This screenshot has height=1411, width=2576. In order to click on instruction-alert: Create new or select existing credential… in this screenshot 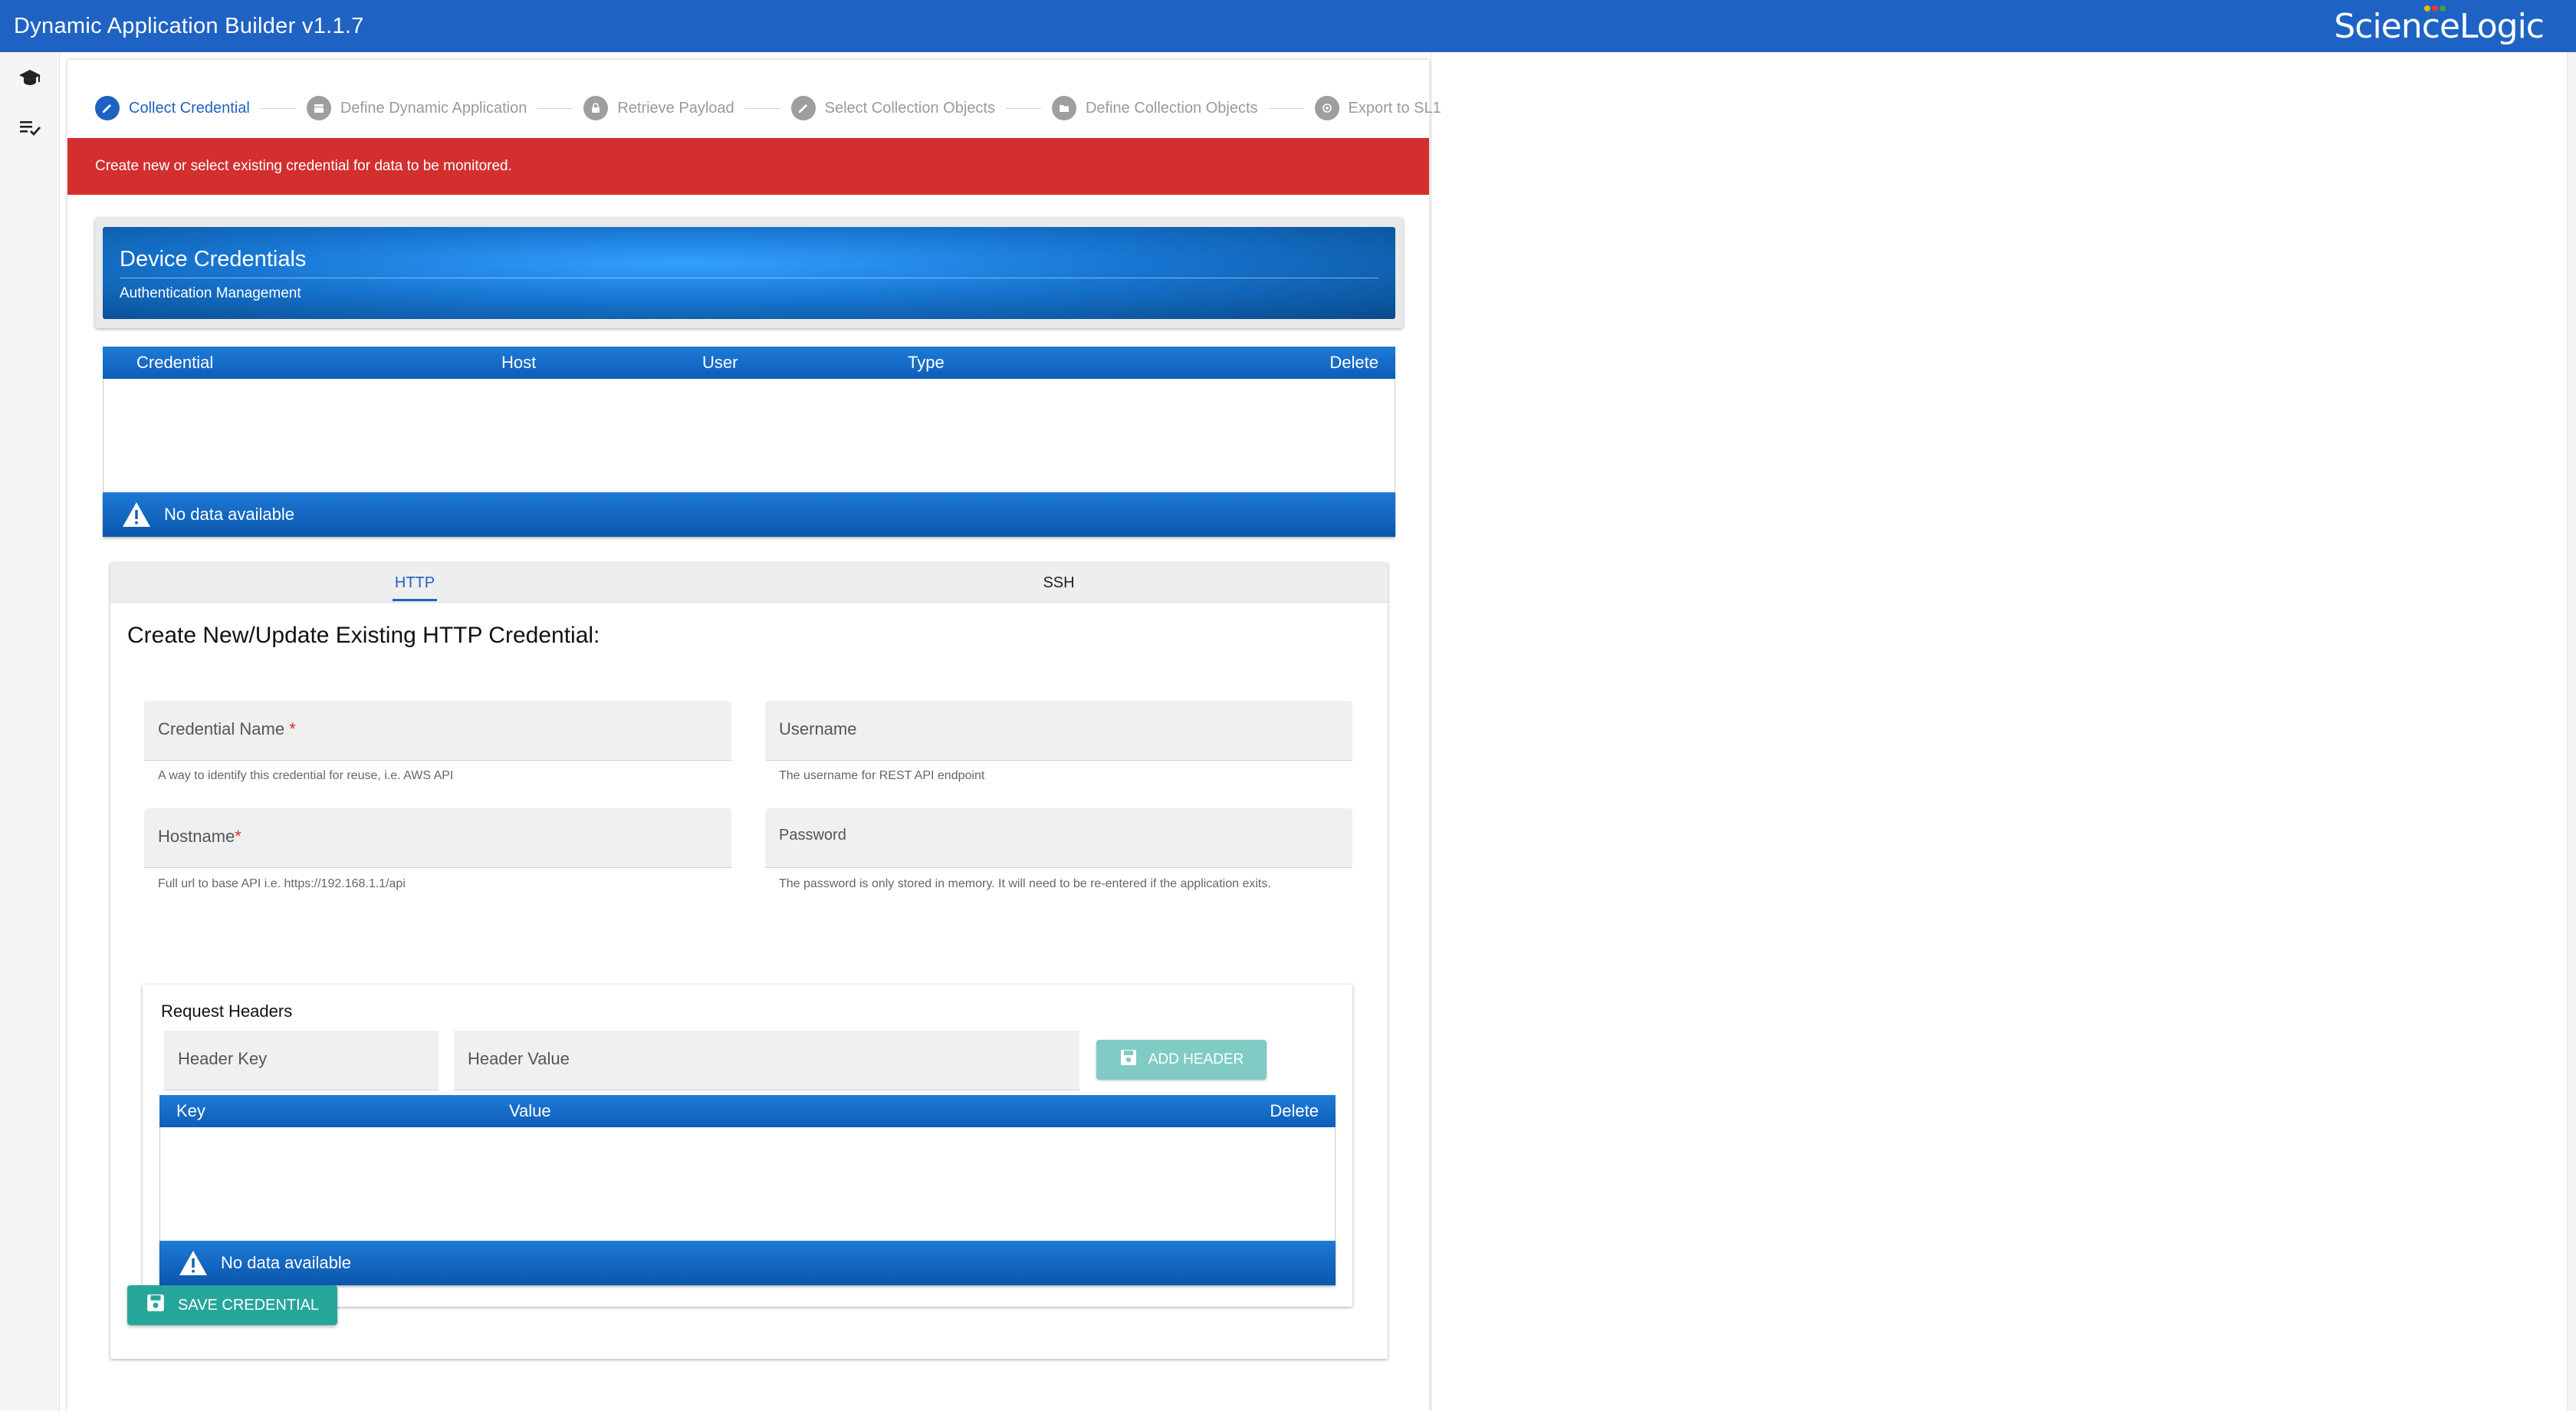, I will do `click(748, 166)`.